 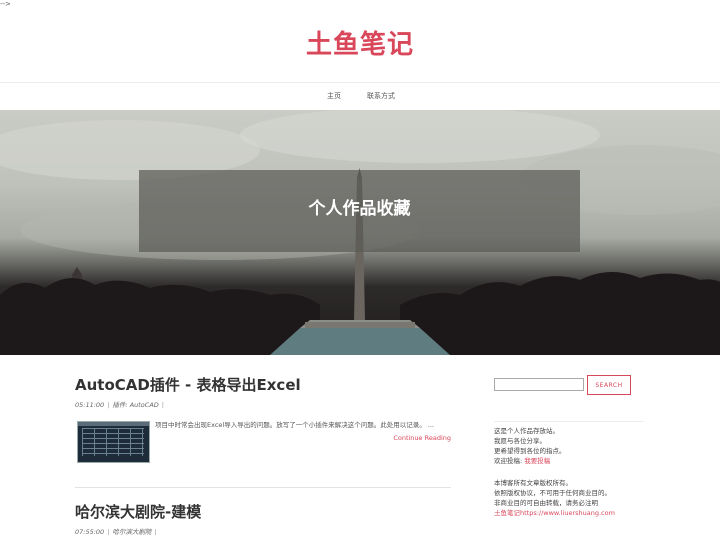 What do you see at coordinates (530, 451) in the screenshot?
I see `about-line: 更希望得到各位的指点。` at bounding box center [530, 451].